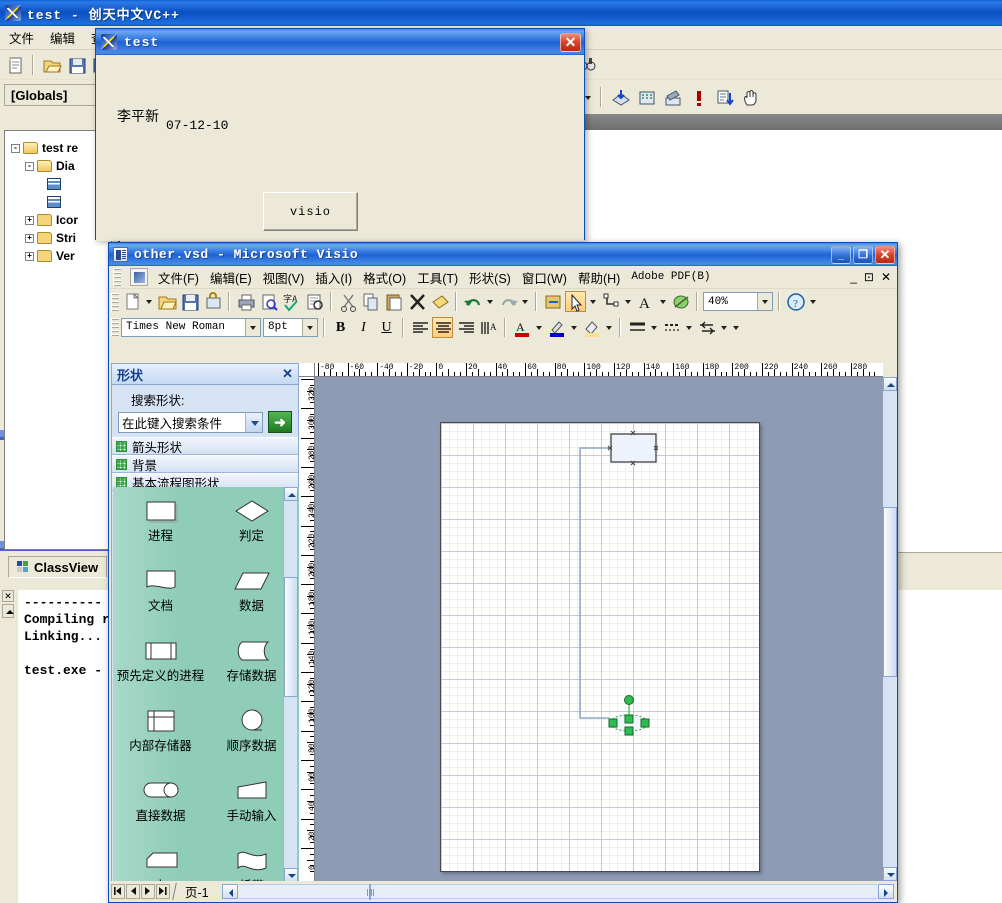  I want to click on font-color-icon: A, so click(521, 327).